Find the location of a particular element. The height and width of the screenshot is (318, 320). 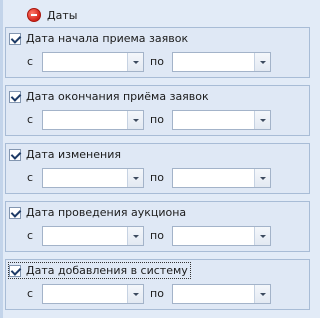

filter-label: Дата добавления в систему is located at coordinates (107, 270).